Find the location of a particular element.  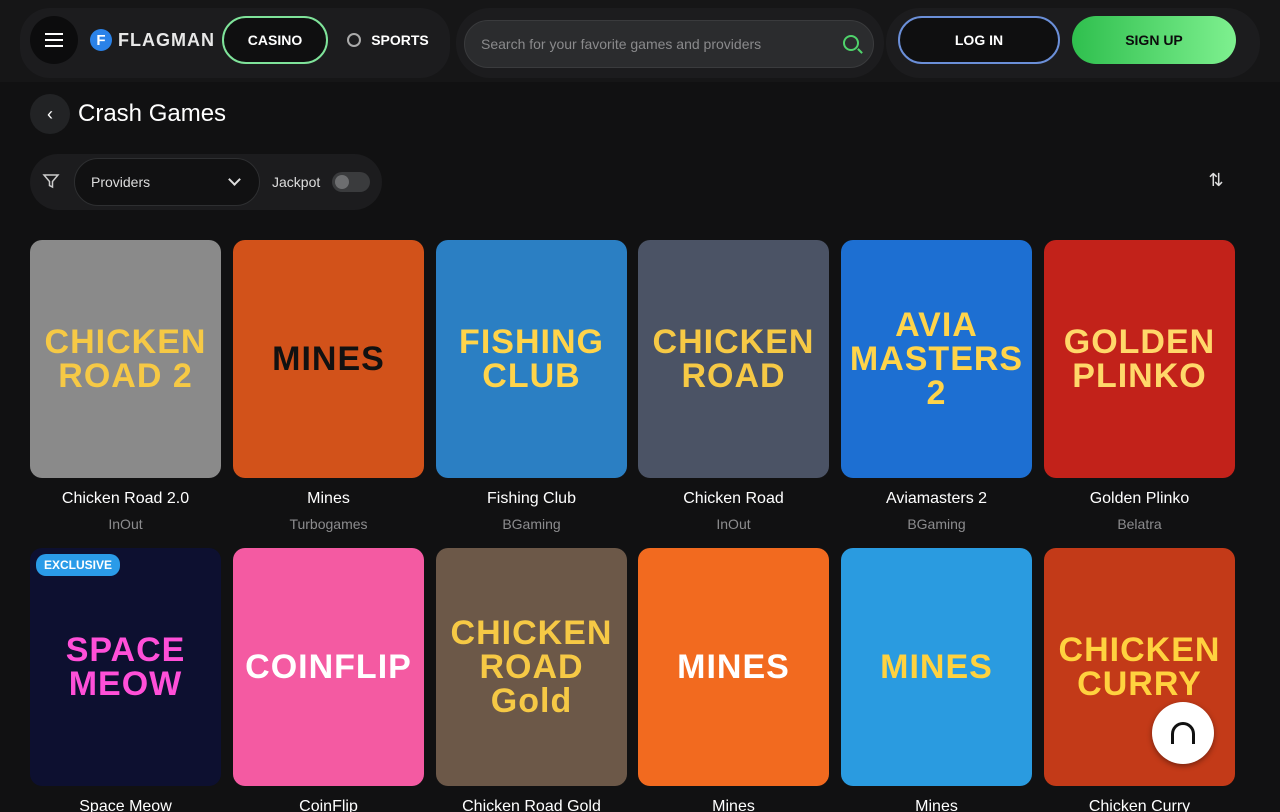

game-name: Fishing Club is located at coordinates (531, 499).